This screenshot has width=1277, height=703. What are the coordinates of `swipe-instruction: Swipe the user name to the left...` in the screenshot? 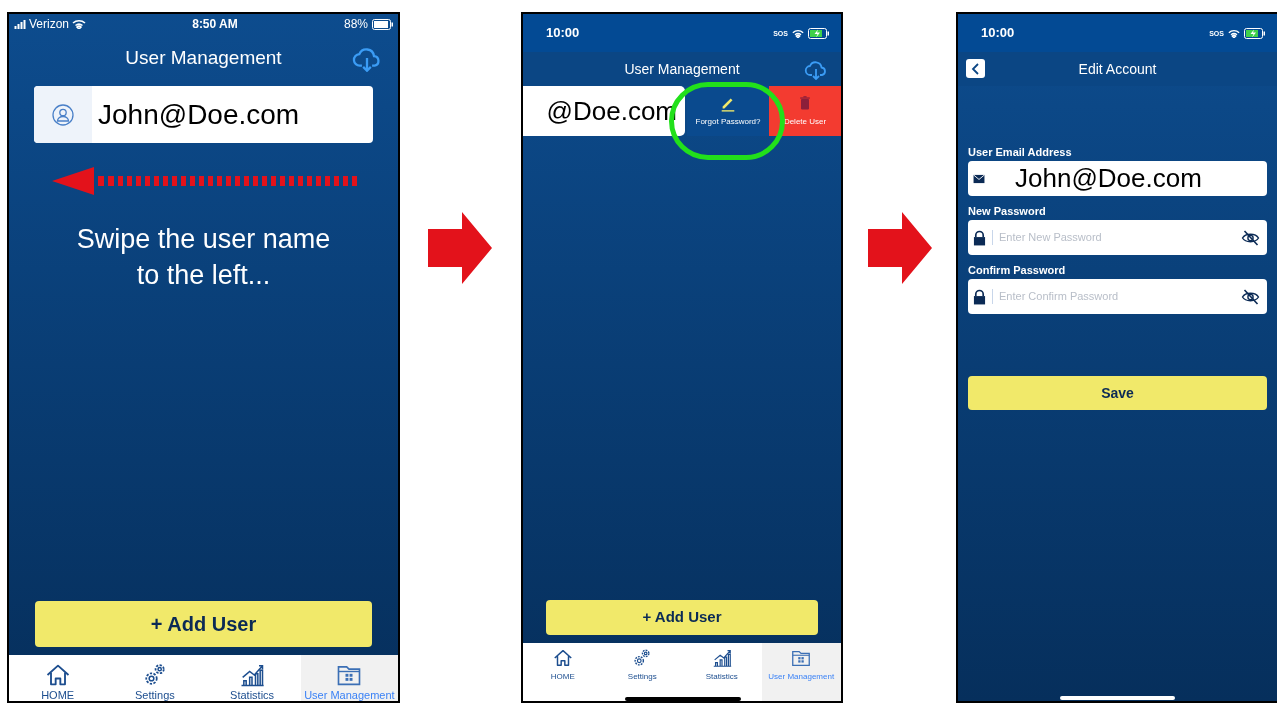 It's located at (203, 257).